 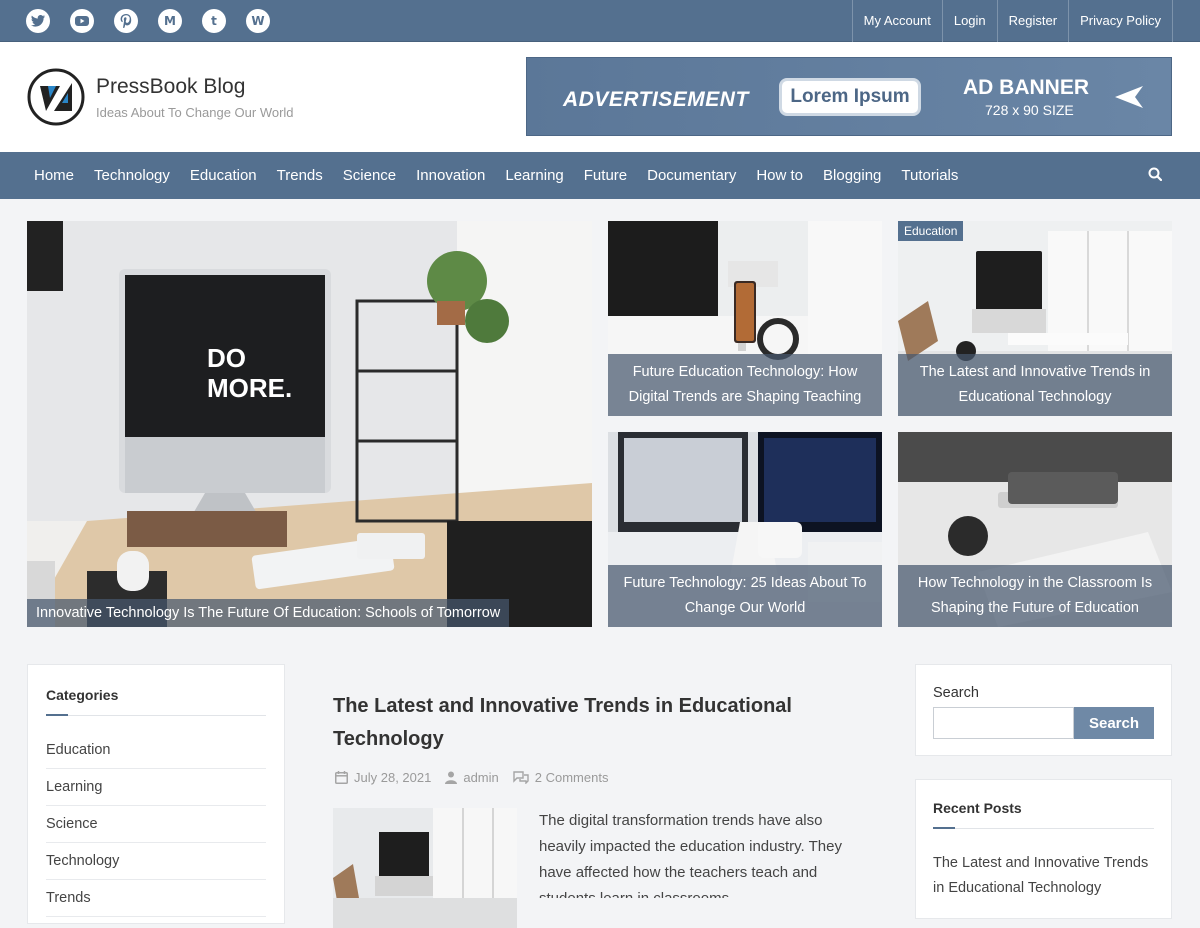 I want to click on site-tagline: Ideas About To Change Our World, so click(x=195, y=112).